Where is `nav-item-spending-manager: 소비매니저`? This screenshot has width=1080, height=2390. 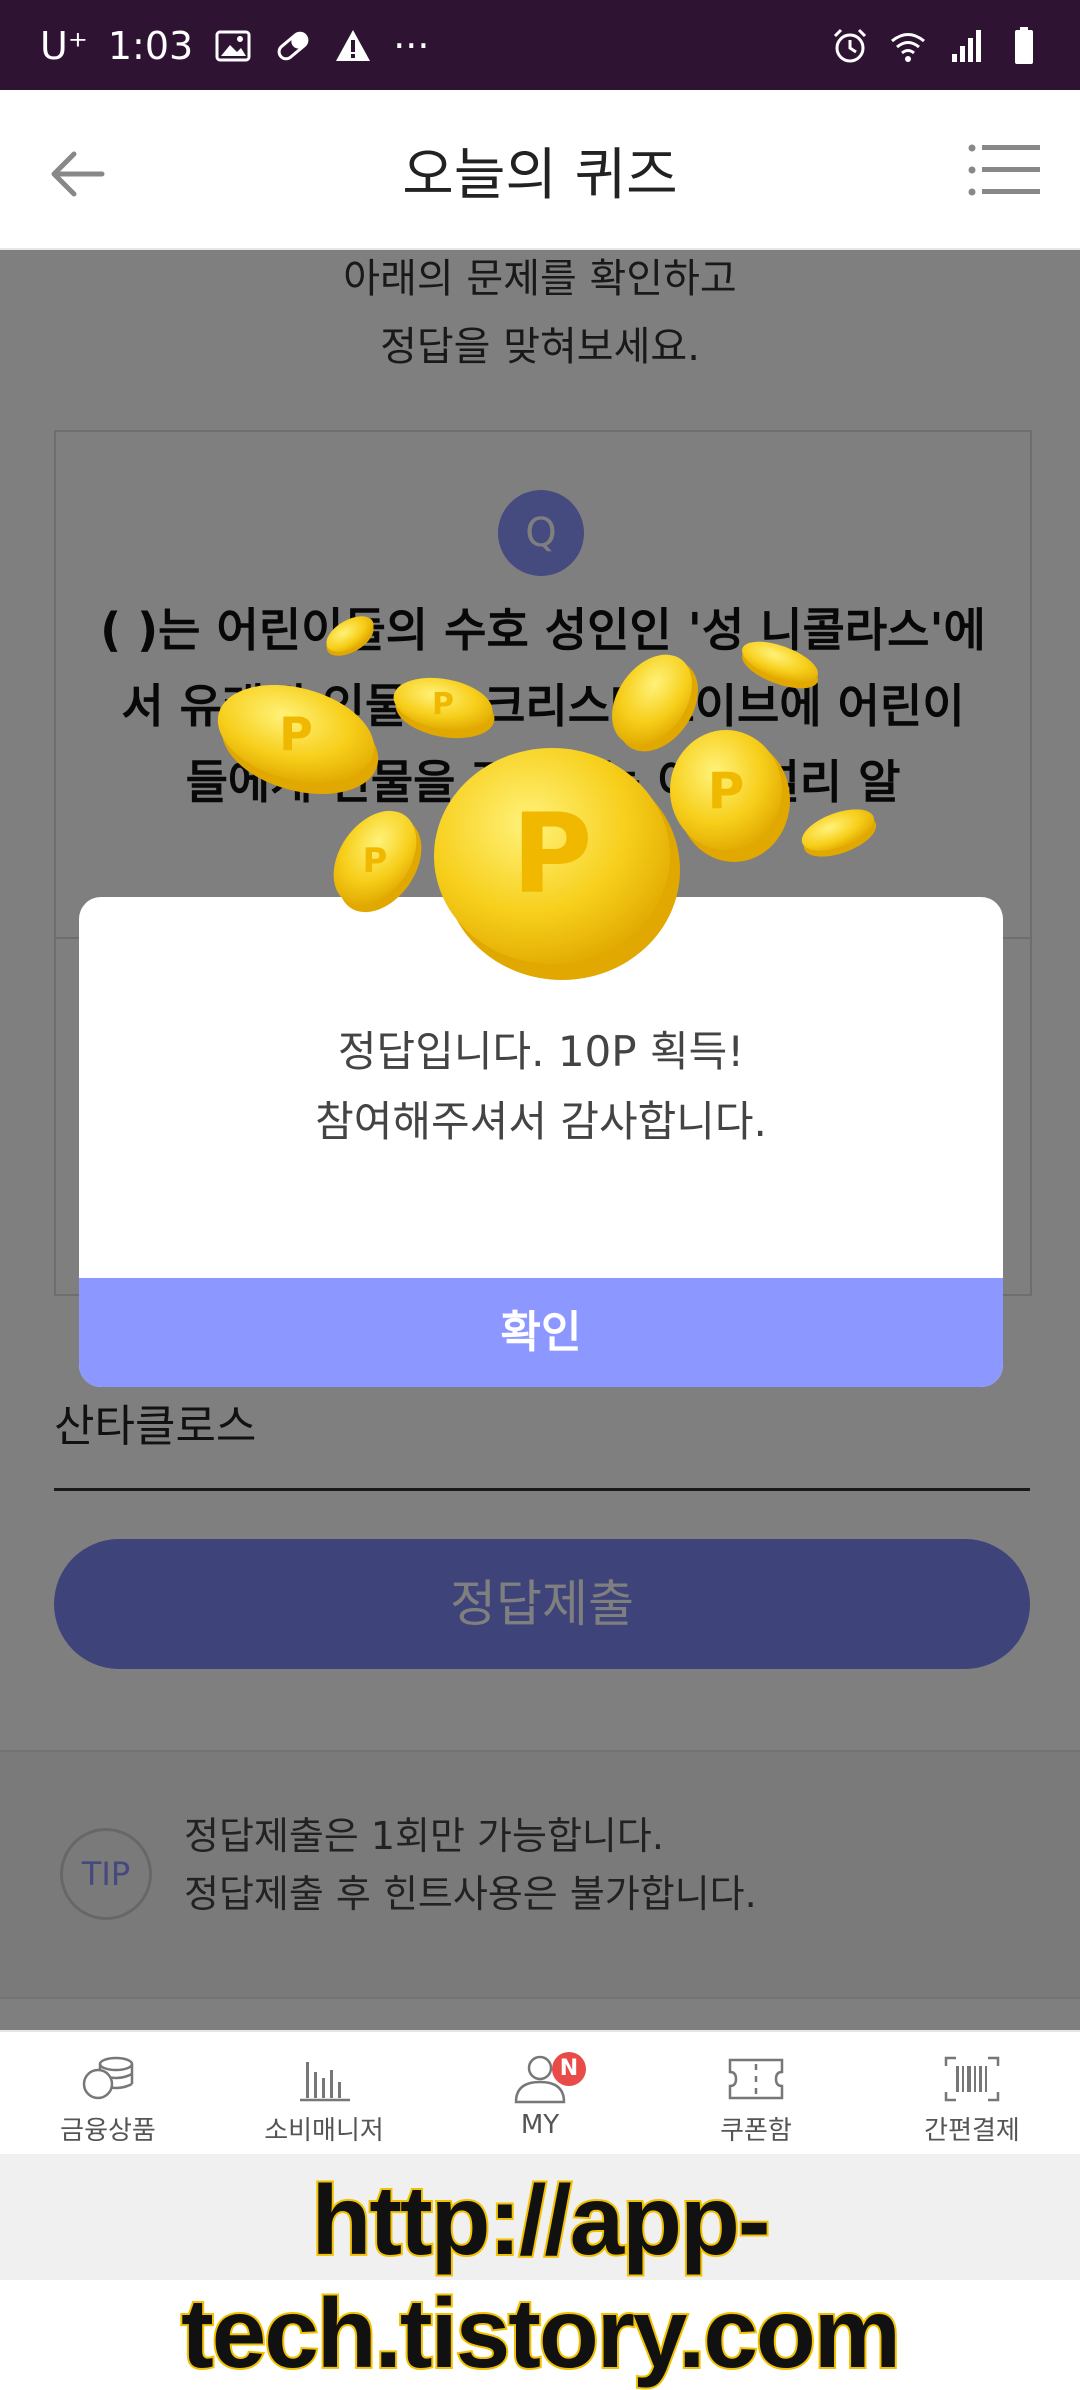 nav-item-spending-manager: 소비매니저 is located at coordinates (324, 2094).